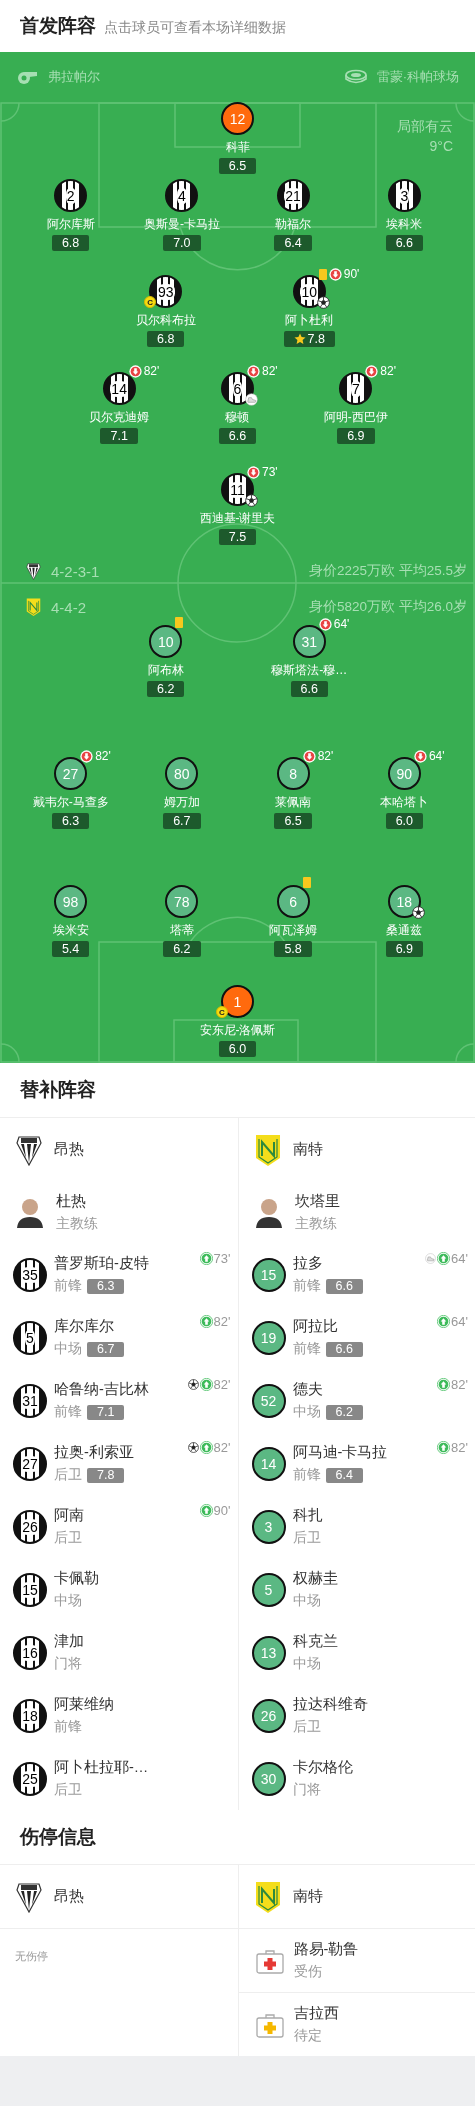 The image size is (475, 2106). What do you see at coordinates (30, 1652) in the screenshot?
I see `player-marker: 16` at bounding box center [30, 1652].